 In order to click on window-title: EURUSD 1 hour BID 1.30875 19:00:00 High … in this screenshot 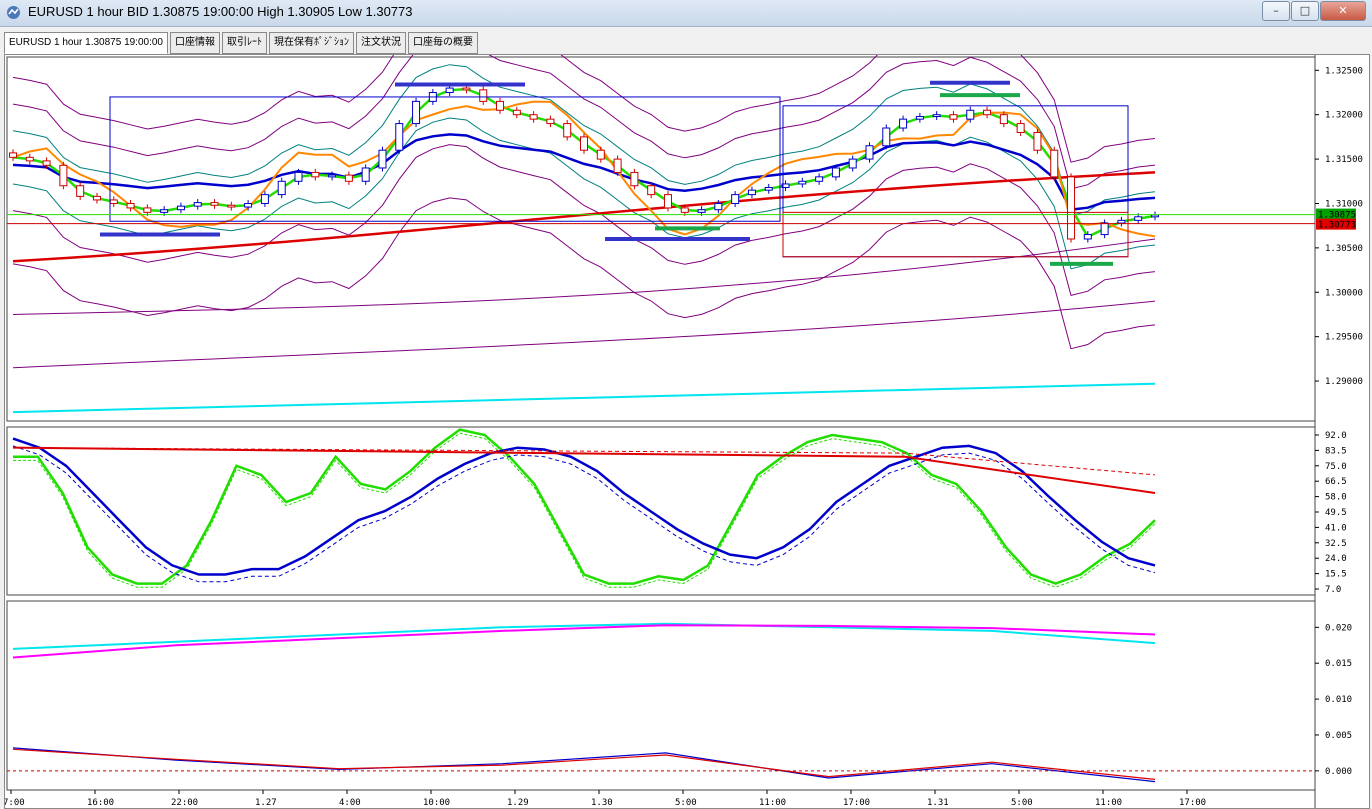, I will do `click(220, 11)`.